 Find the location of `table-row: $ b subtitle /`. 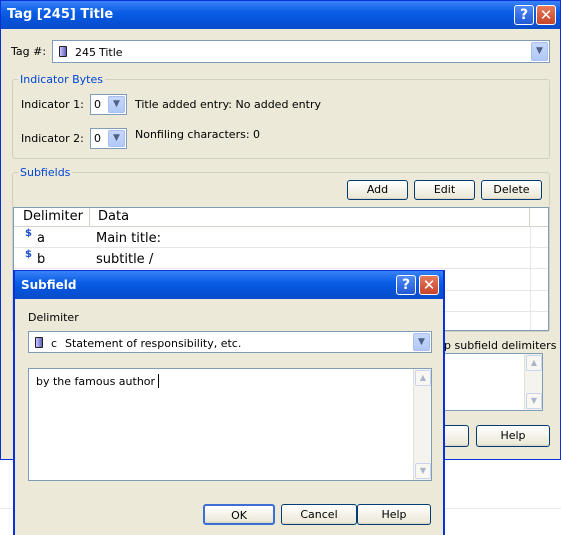

table-row: $ b subtitle / is located at coordinates (281, 258).